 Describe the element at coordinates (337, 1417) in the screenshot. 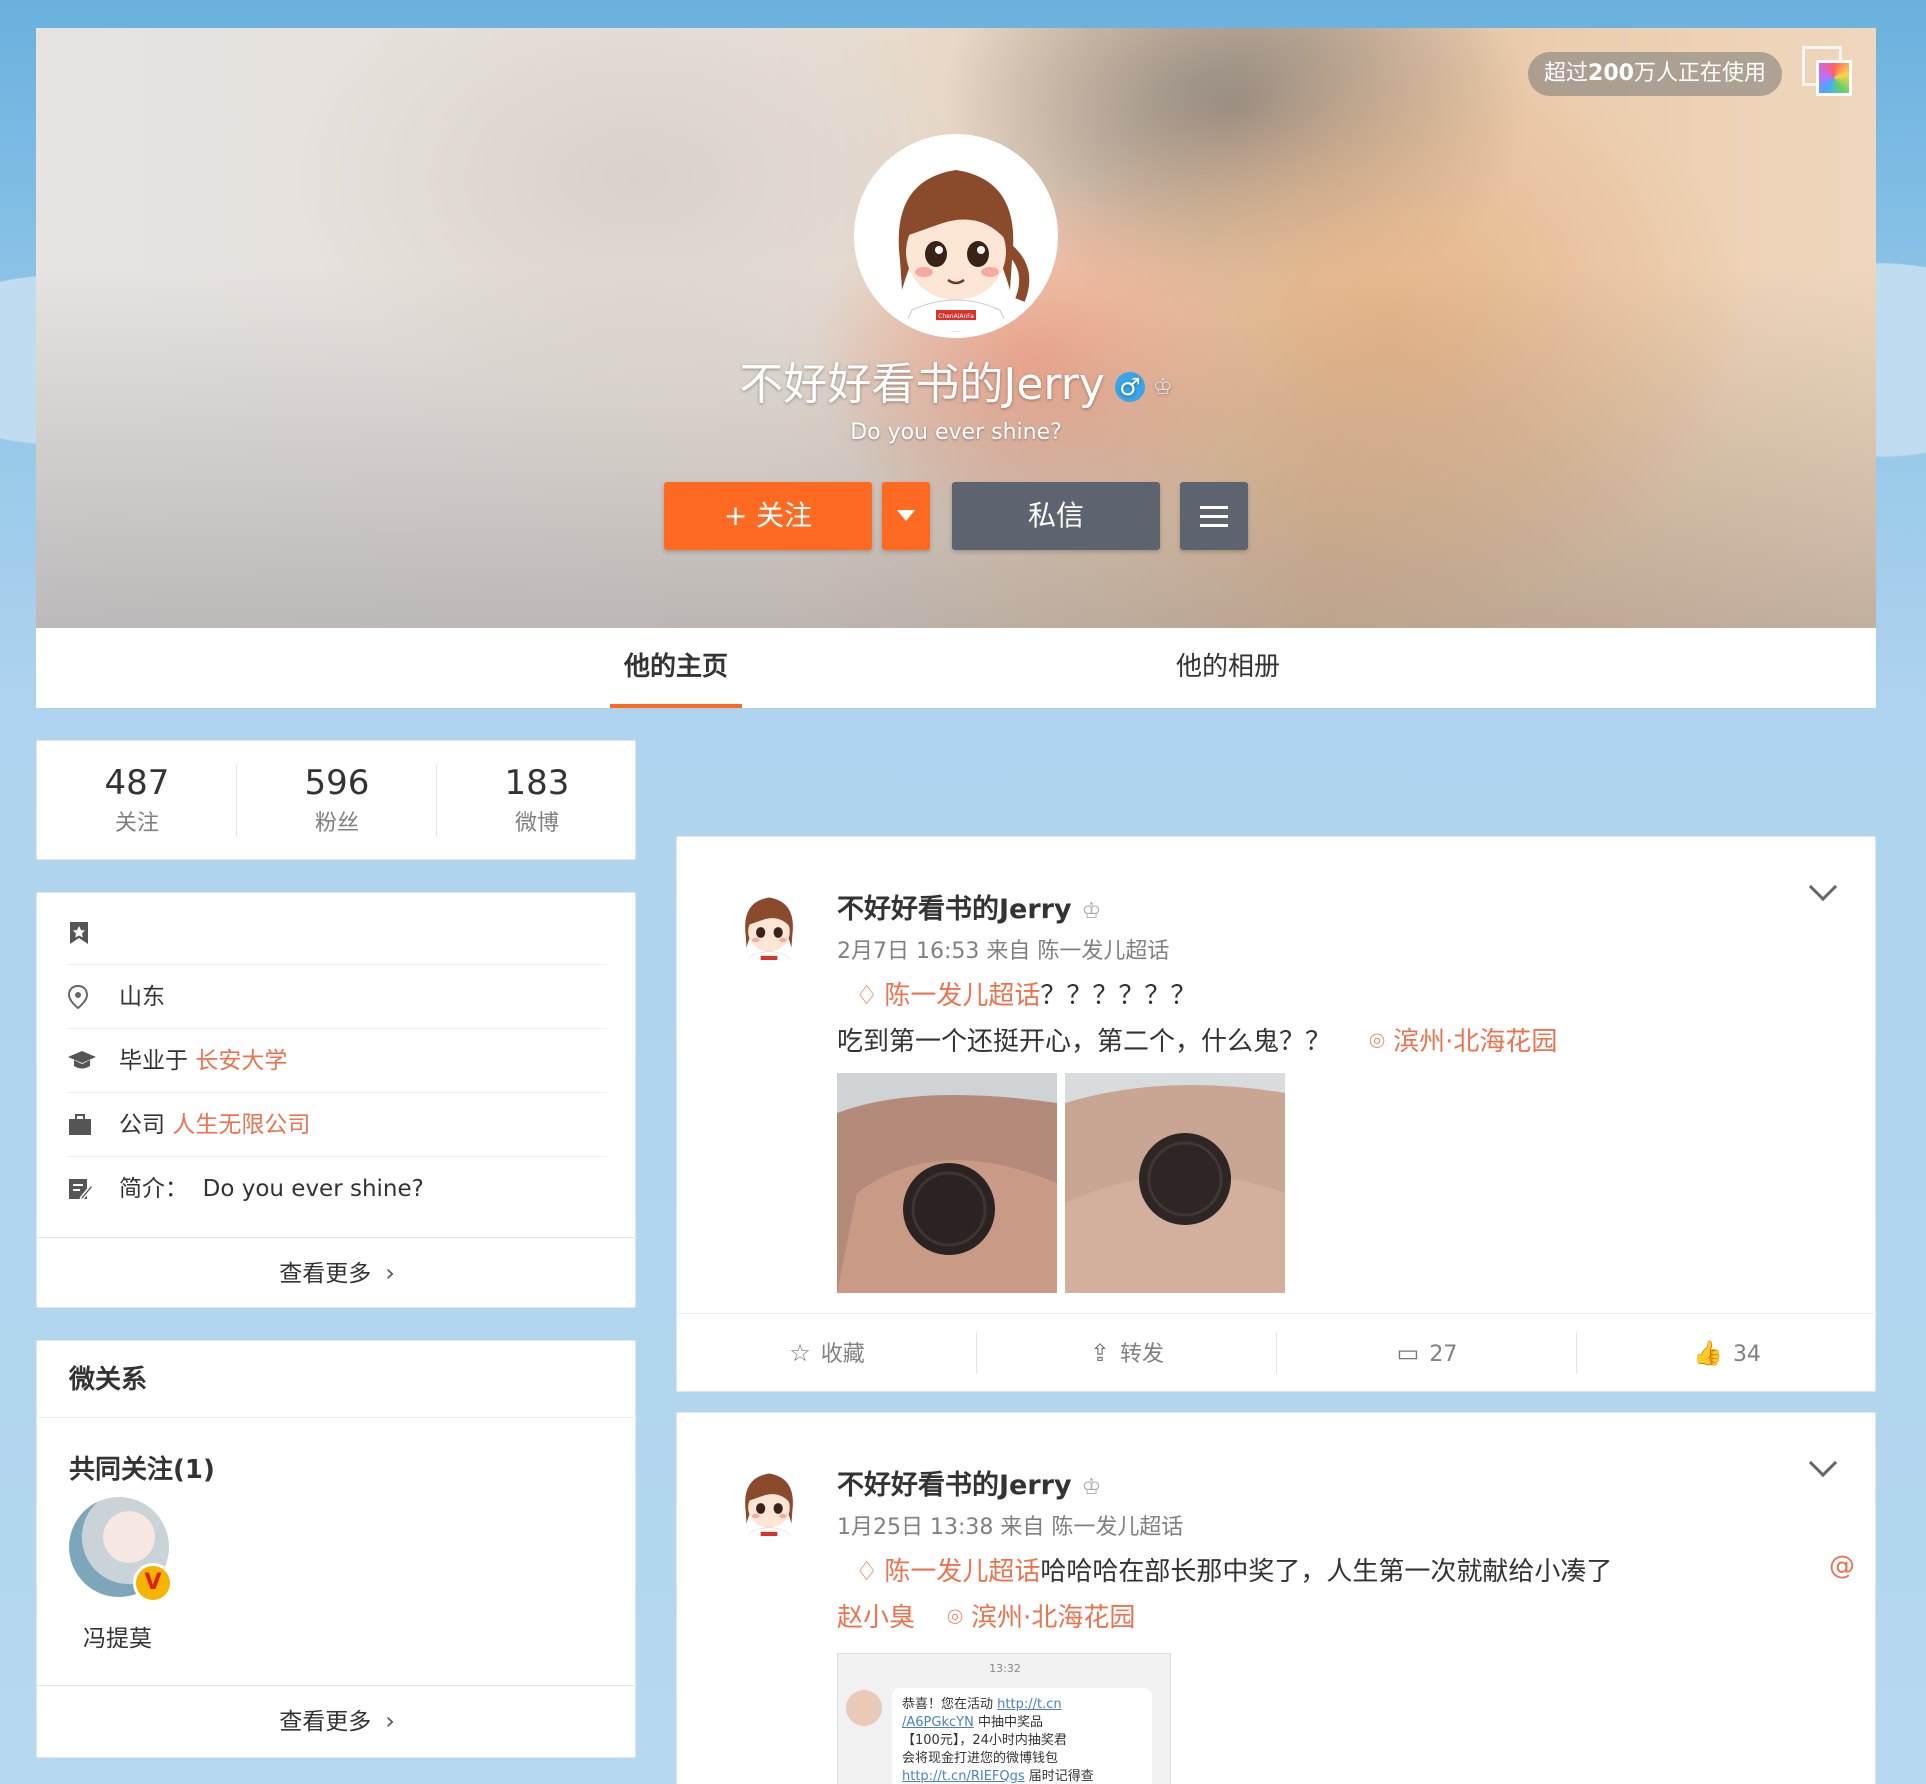

I see `relations-divider` at that location.